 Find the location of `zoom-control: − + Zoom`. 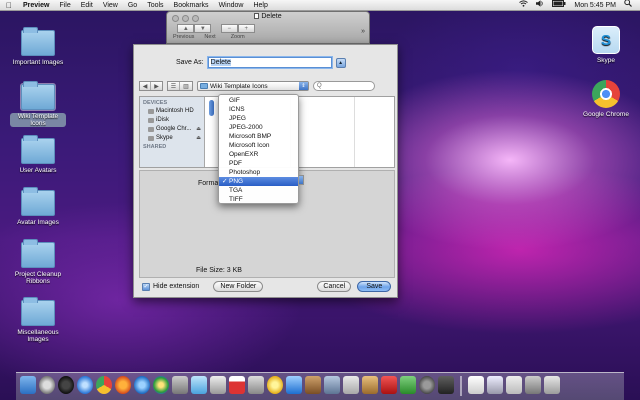

zoom-control: − + Zoom is located at coordinates (237, 32).